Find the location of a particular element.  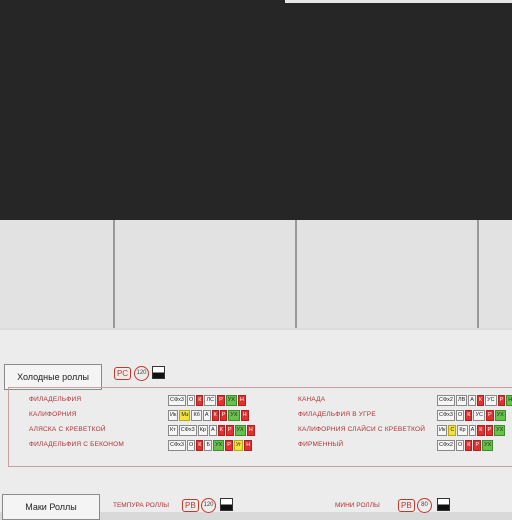

top-strip is located at coordinates (398, 1).